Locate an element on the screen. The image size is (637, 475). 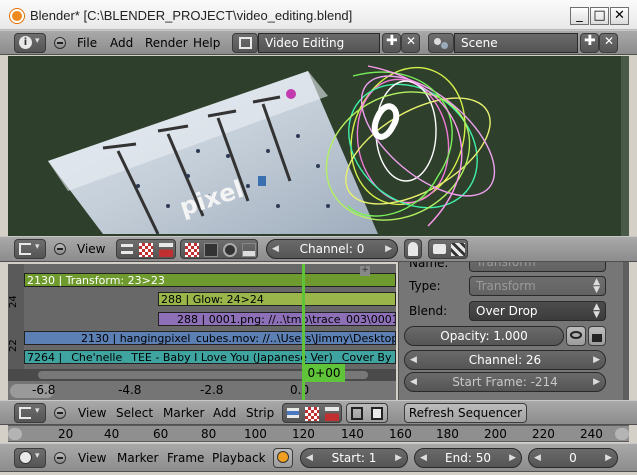
current-frame-value: 0 is located at coordinates (573, 458).